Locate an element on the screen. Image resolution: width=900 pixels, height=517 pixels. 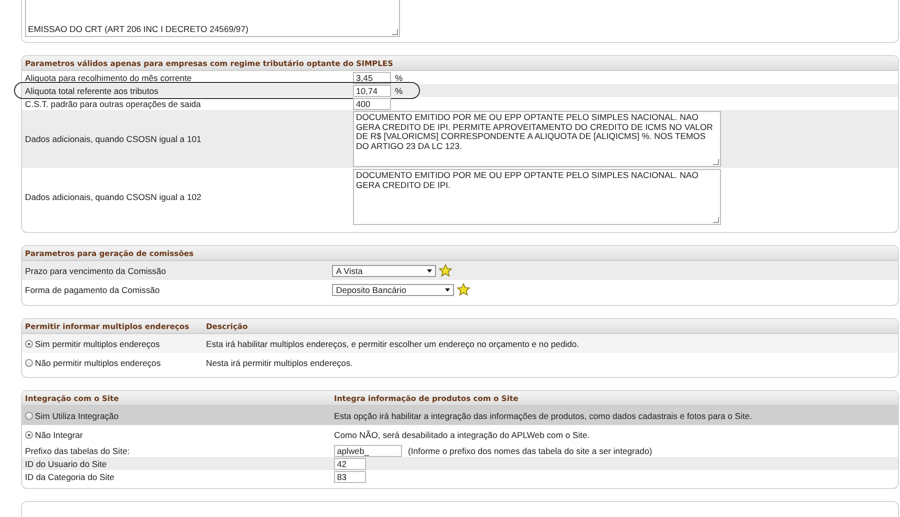
text-area: DOCUMENTO EMITIDO POR ME OU EPP OPTANTE PELO SIMPLES NACIONAL. NAO GERA CREDITO DE IPI. is located at coordinates (537, 197).